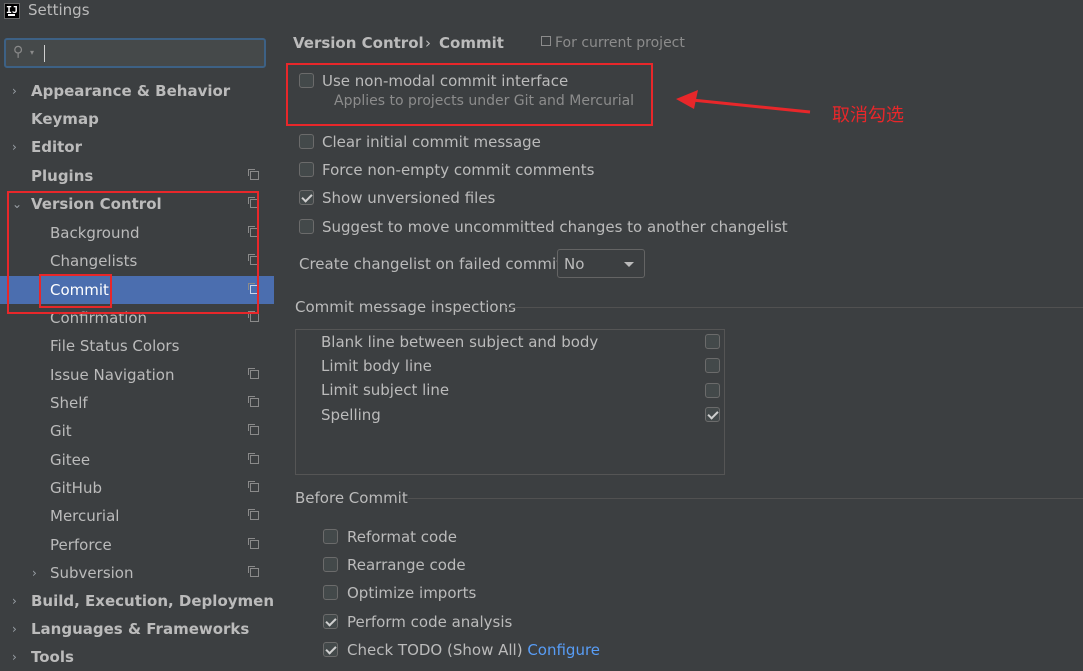 This screenshot has height=671, width=1083. What do you see at coordinates (460, 342) in the screenshot?
I see `inspection-blank-line-label: Blank line between subject and body` at bounding box center [460, 342].